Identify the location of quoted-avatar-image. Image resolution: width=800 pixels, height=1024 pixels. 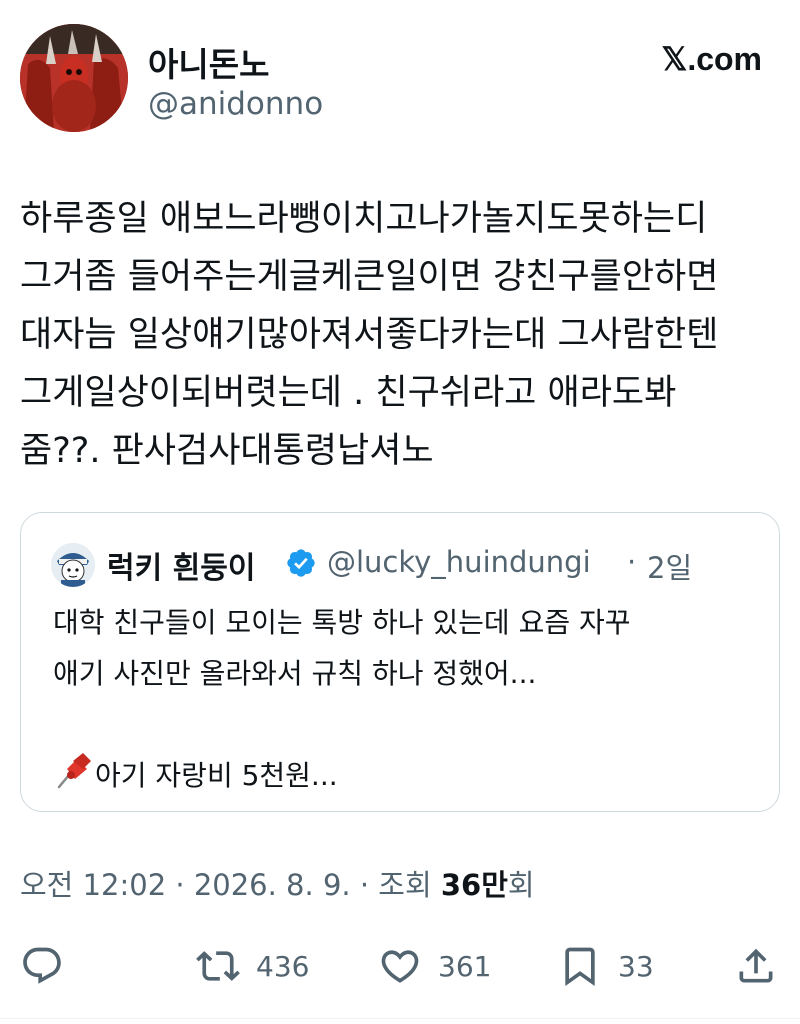
(73, 565).